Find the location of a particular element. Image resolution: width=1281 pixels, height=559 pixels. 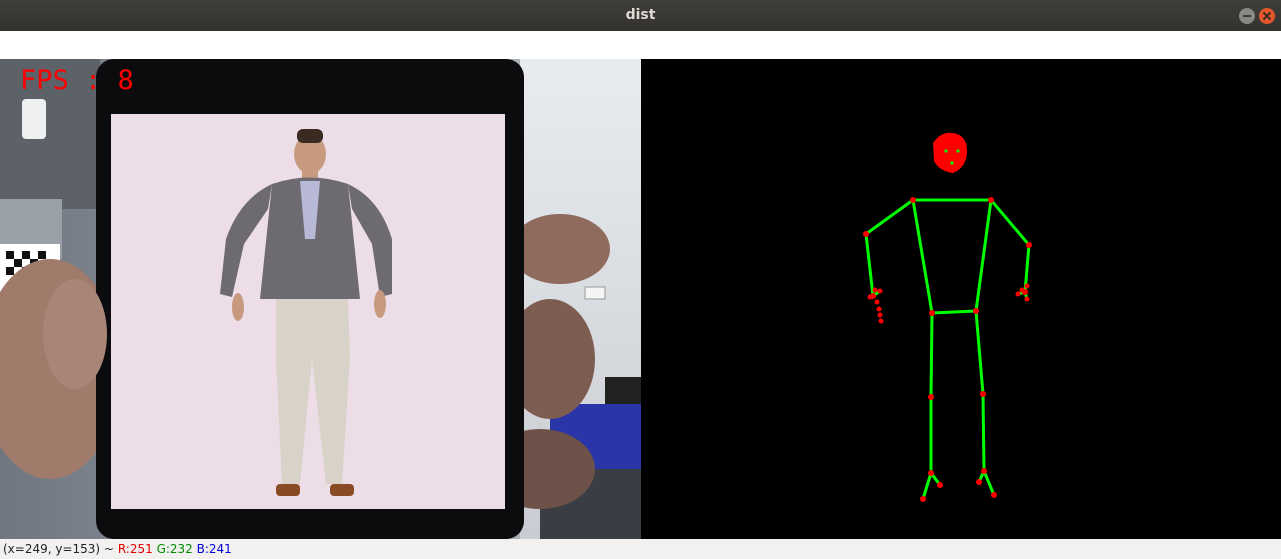

cursor-coordinates: (x=249, y=153) ~ is located at coordinates (58, 549).